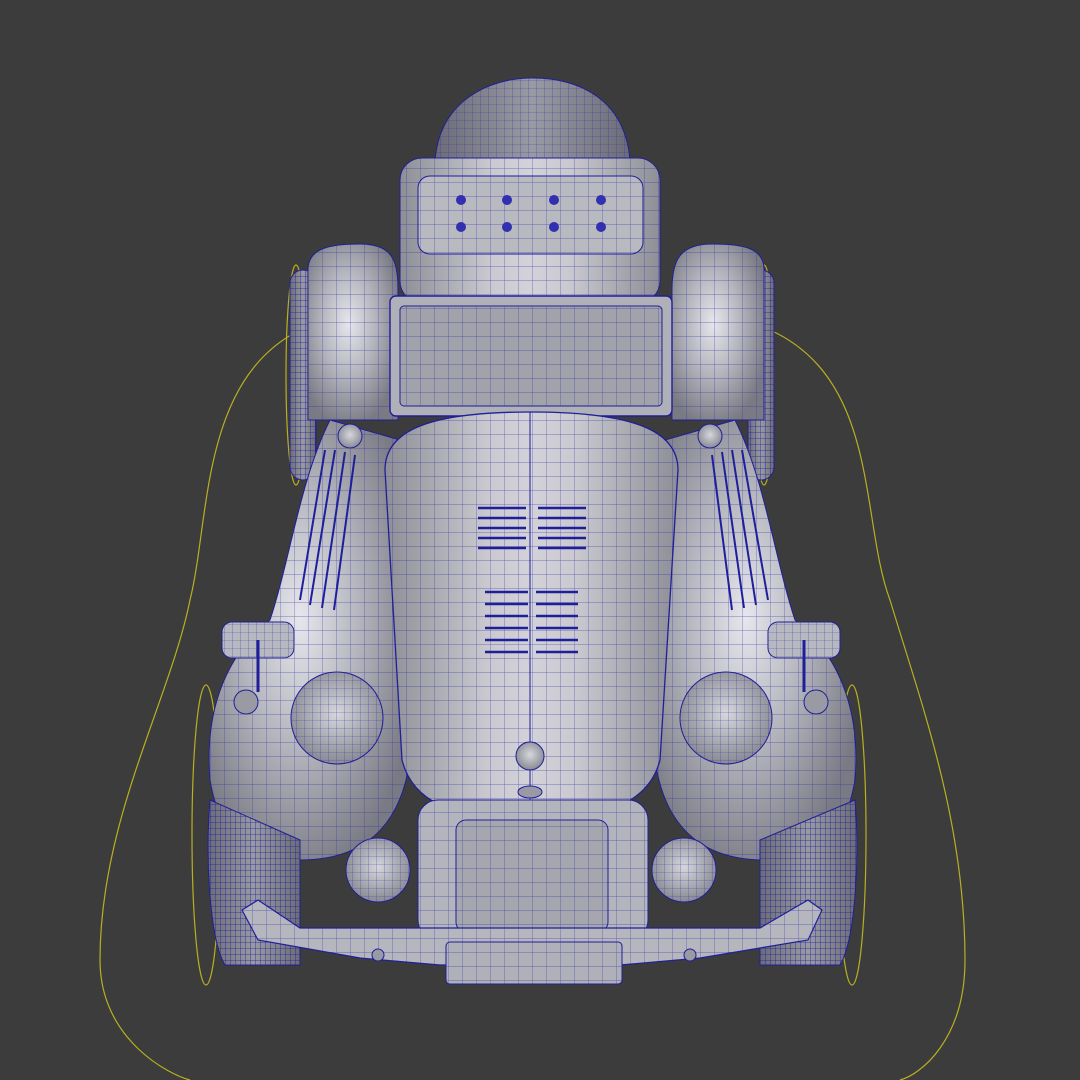 This screenshot has width=1080, height=1080. What do you see at coordinates (530, 756) in the screenshot?
I see `hood-ornament` at bounding box center [530, 756].